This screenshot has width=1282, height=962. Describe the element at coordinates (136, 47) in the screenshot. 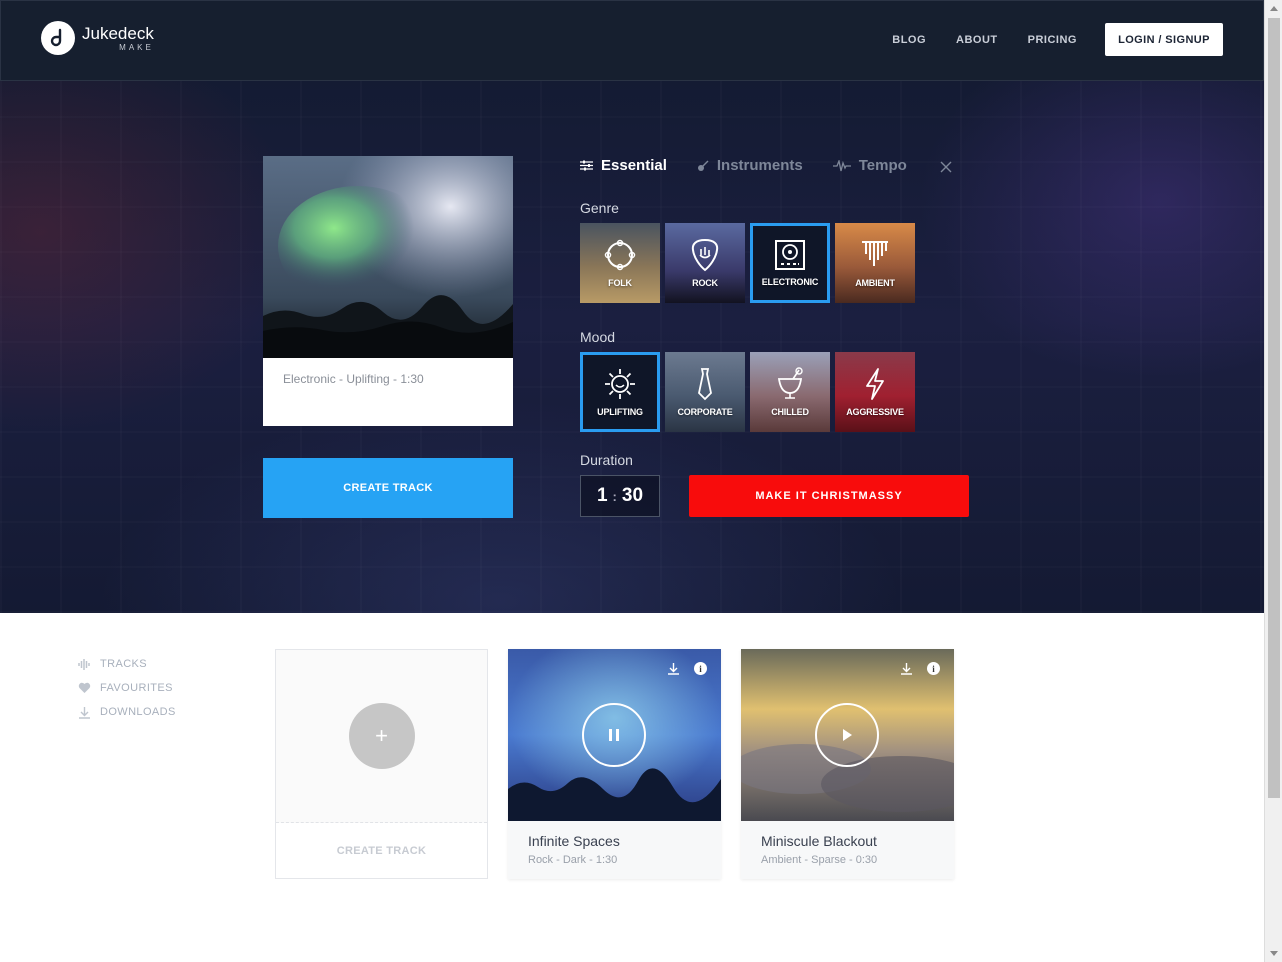

I see `logo-sub: MAKE` at that location.